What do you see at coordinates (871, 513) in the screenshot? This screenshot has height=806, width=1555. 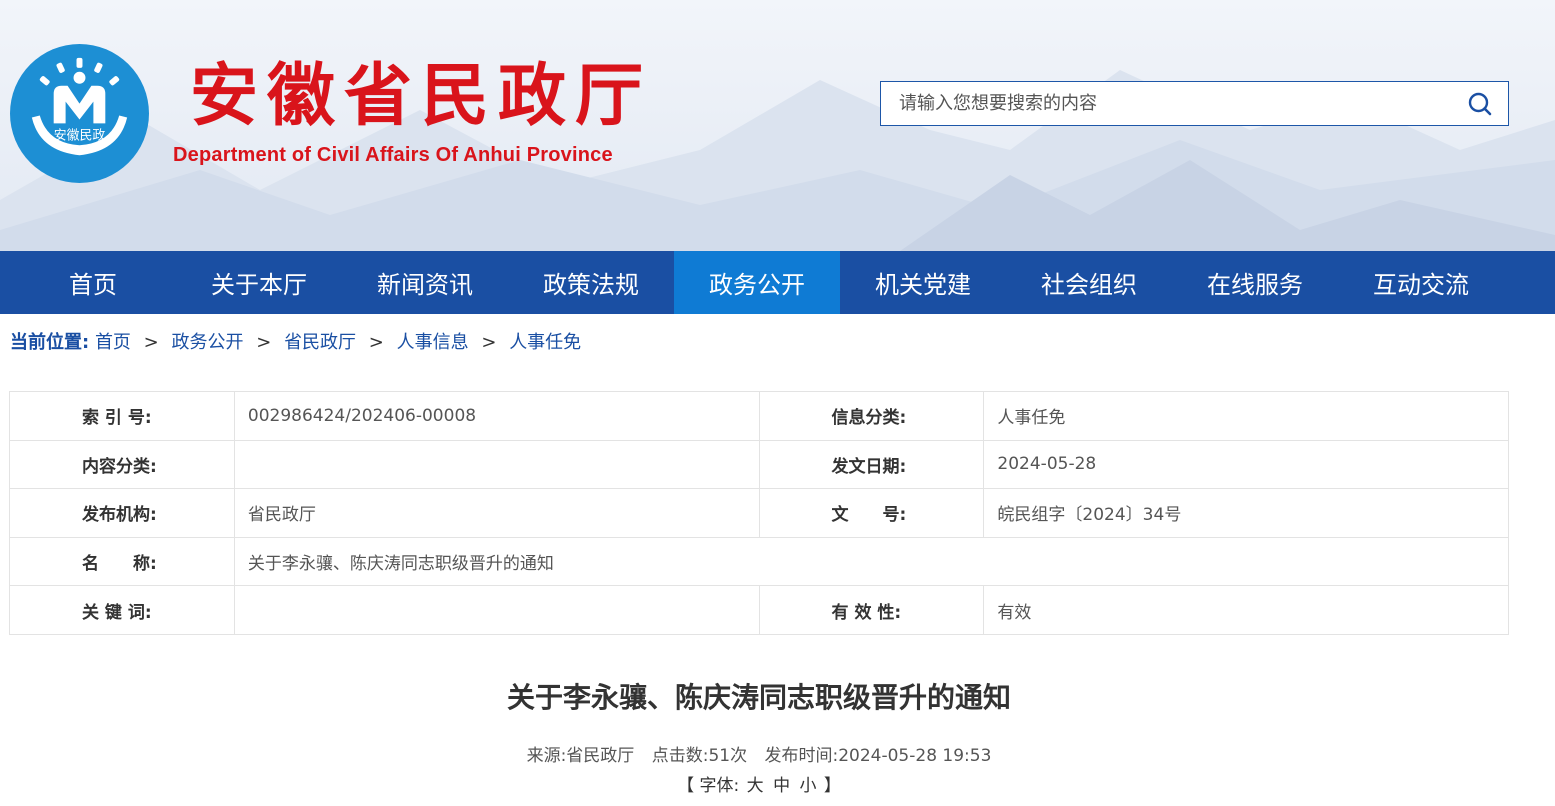 I see `doc-number-label: 文 号:` at bounding box center [871, 513].